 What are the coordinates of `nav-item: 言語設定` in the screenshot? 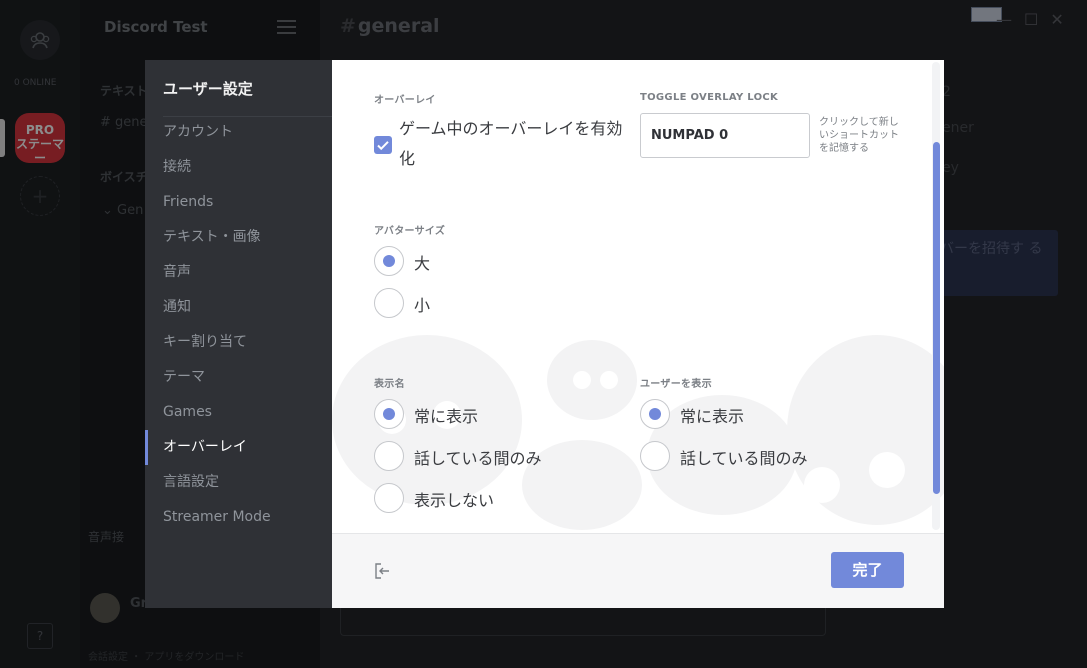 It's located at (238, 482).